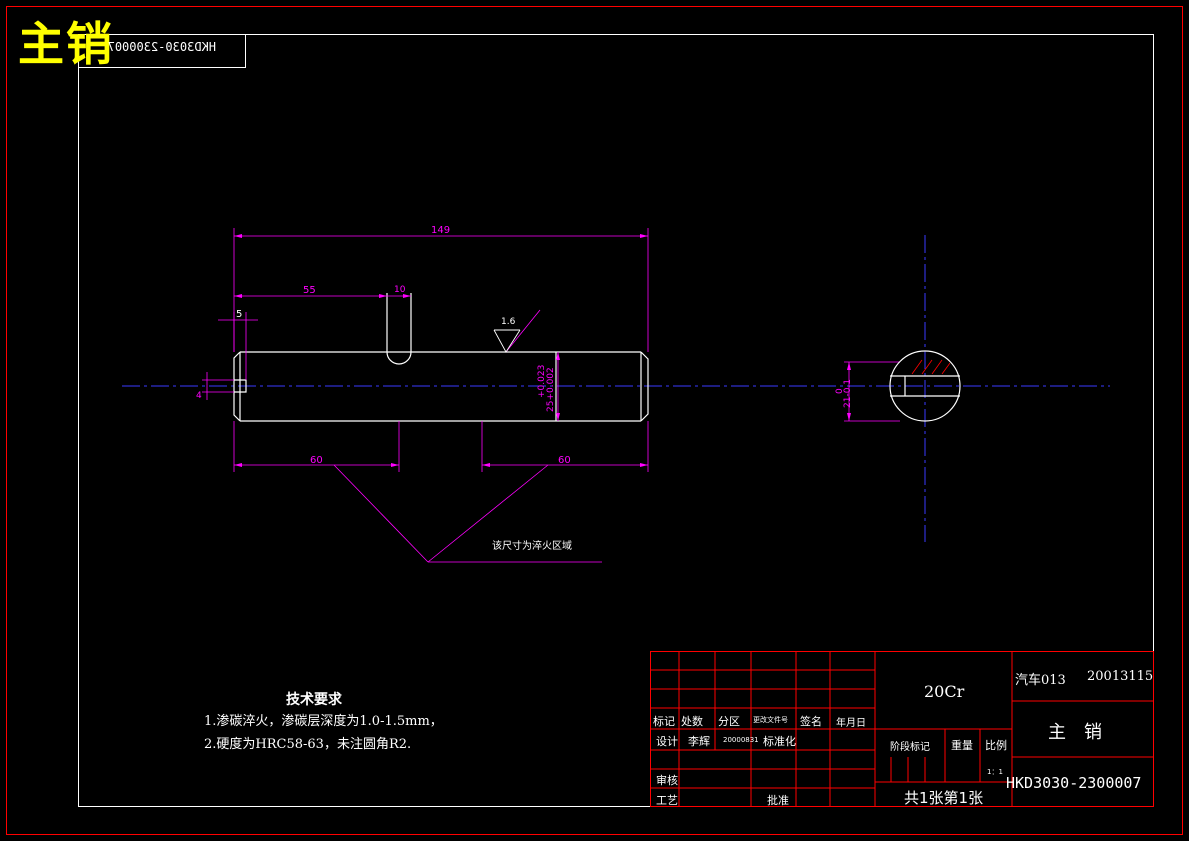 The height and width of the screenshot is (841, 1189). Describe the element at coordinates (811, 721) in the screenshot. I see `tb-sign: 签名` at that location.